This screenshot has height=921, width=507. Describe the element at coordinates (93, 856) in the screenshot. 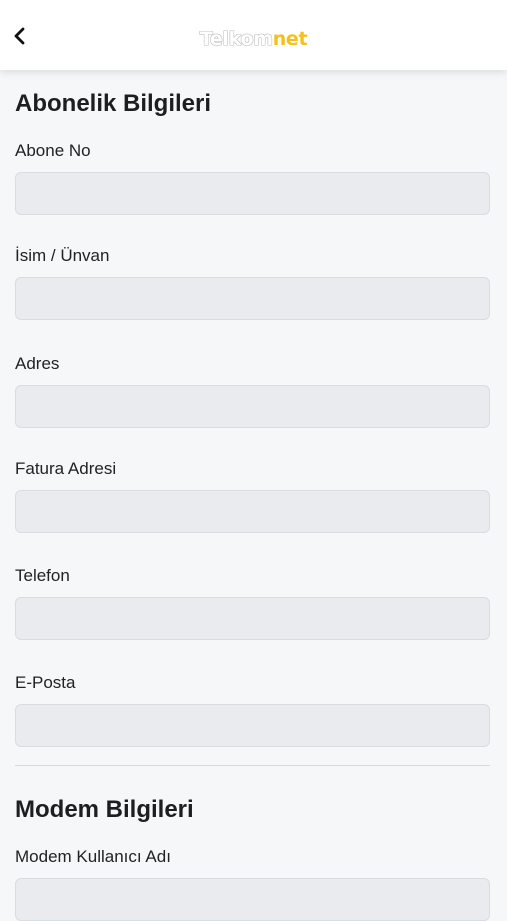

I see `label-modem-kullanici-adi: Modem Kullanıcı Adı` at that location.